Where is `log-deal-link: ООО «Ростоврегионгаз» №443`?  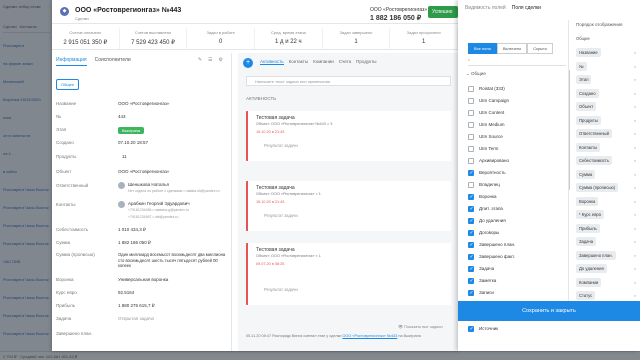 log-deal-link: ООО «Ростоврегионгаз» №443 is located at coordinates (369, 336).